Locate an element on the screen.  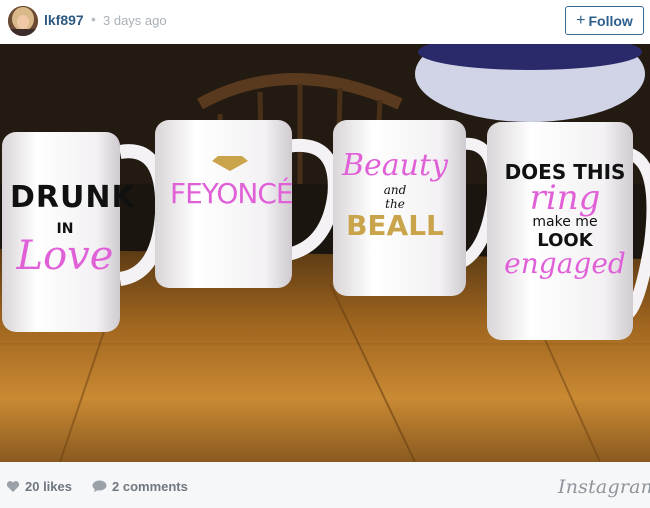
mug3-line-4: BEALL is located at coordinates (395, 225).